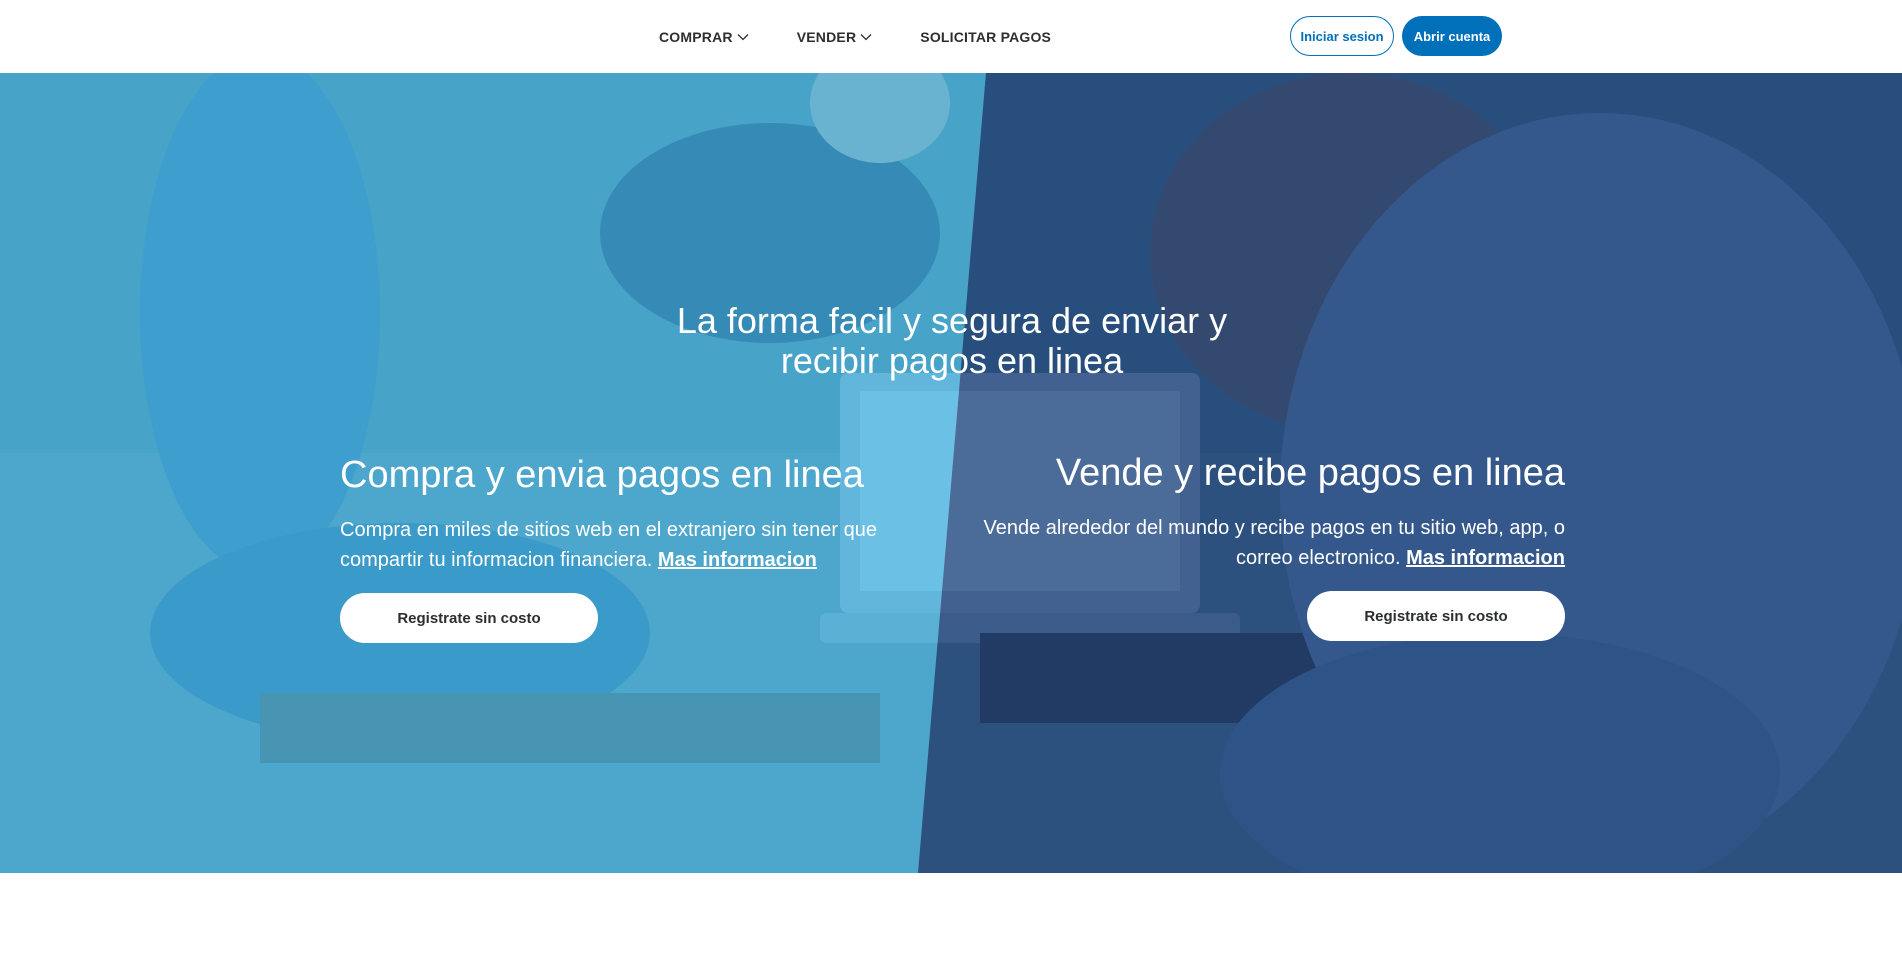  Describe the element at coordinates (602, 475) in the screenshot. I see `buy-title: Compra y envia pagos en linea` at that location.